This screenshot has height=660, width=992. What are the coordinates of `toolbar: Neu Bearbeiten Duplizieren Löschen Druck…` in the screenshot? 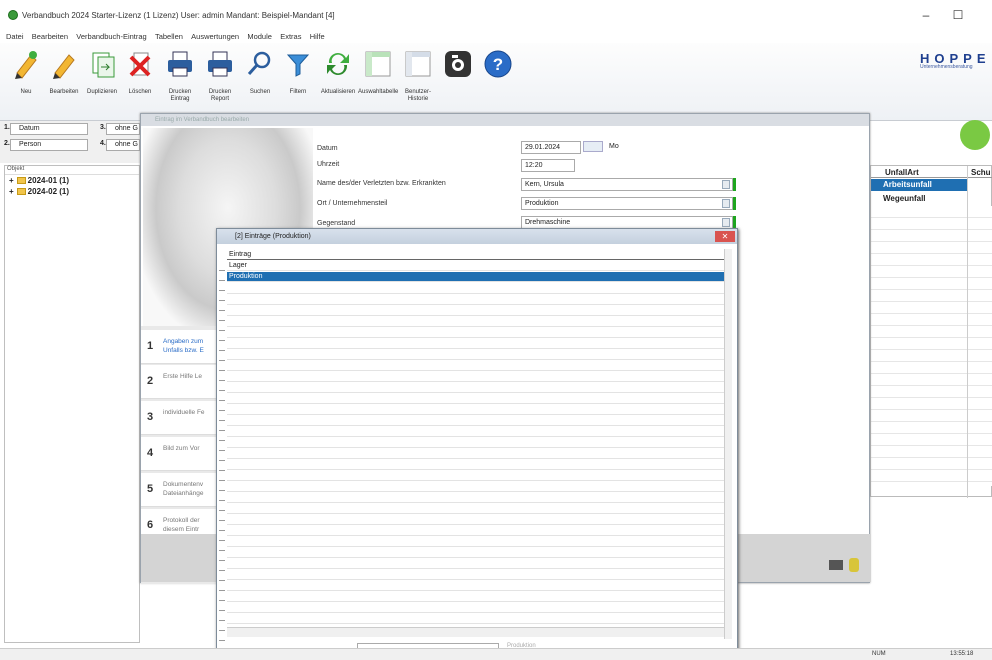 It's located at (496, 82).